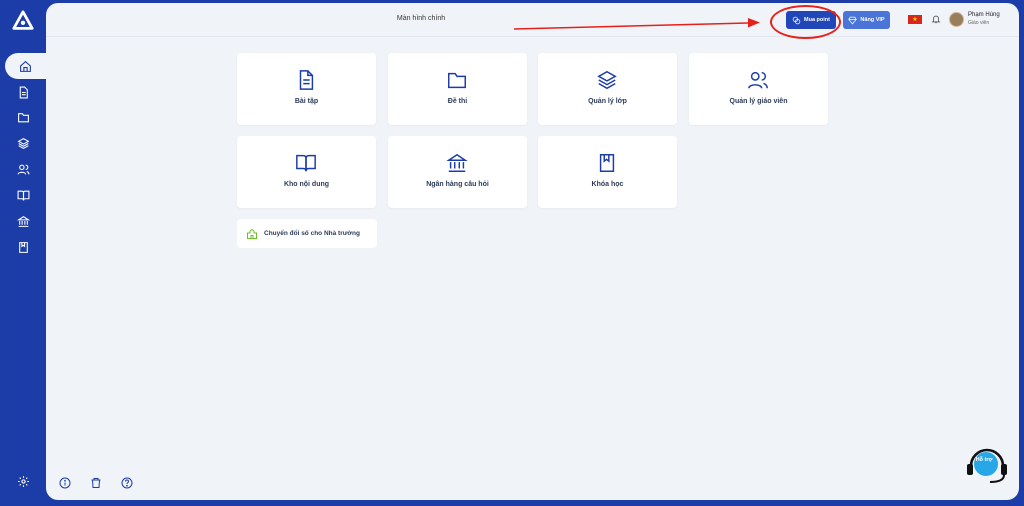  Describe the element at coordinates (956, 19) in the screenshot. I see `avatar` at that location.